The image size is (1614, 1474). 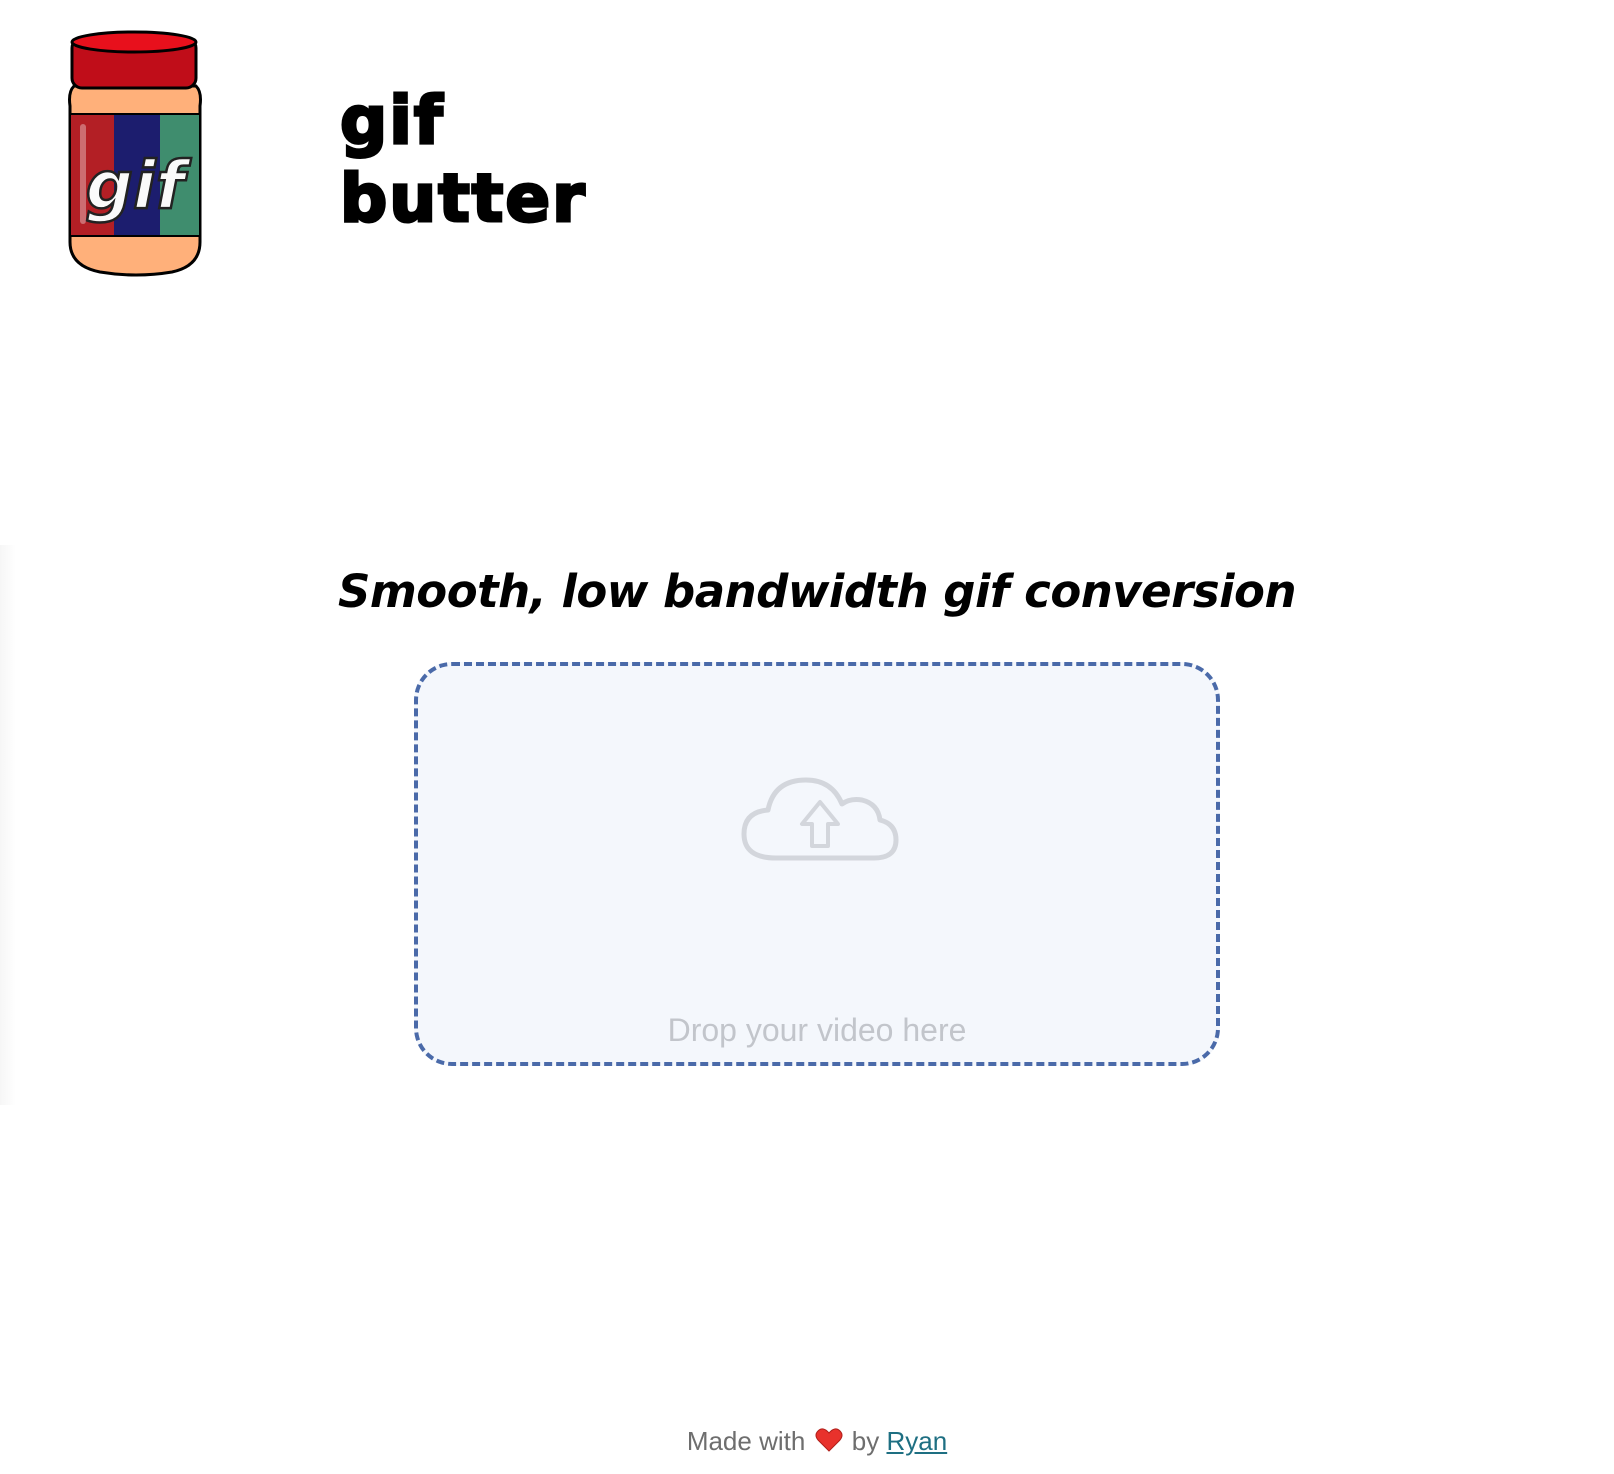 What do you see at coordinates (820, 819) in the screenshot?
I see `cloud-upload-icon` at bounding box center [820, 819].